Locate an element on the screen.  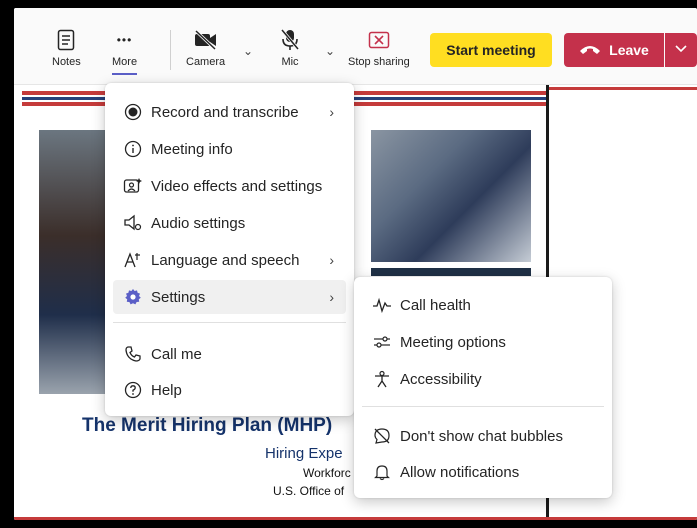
leave-options-button is located at coordinates (681, 50).